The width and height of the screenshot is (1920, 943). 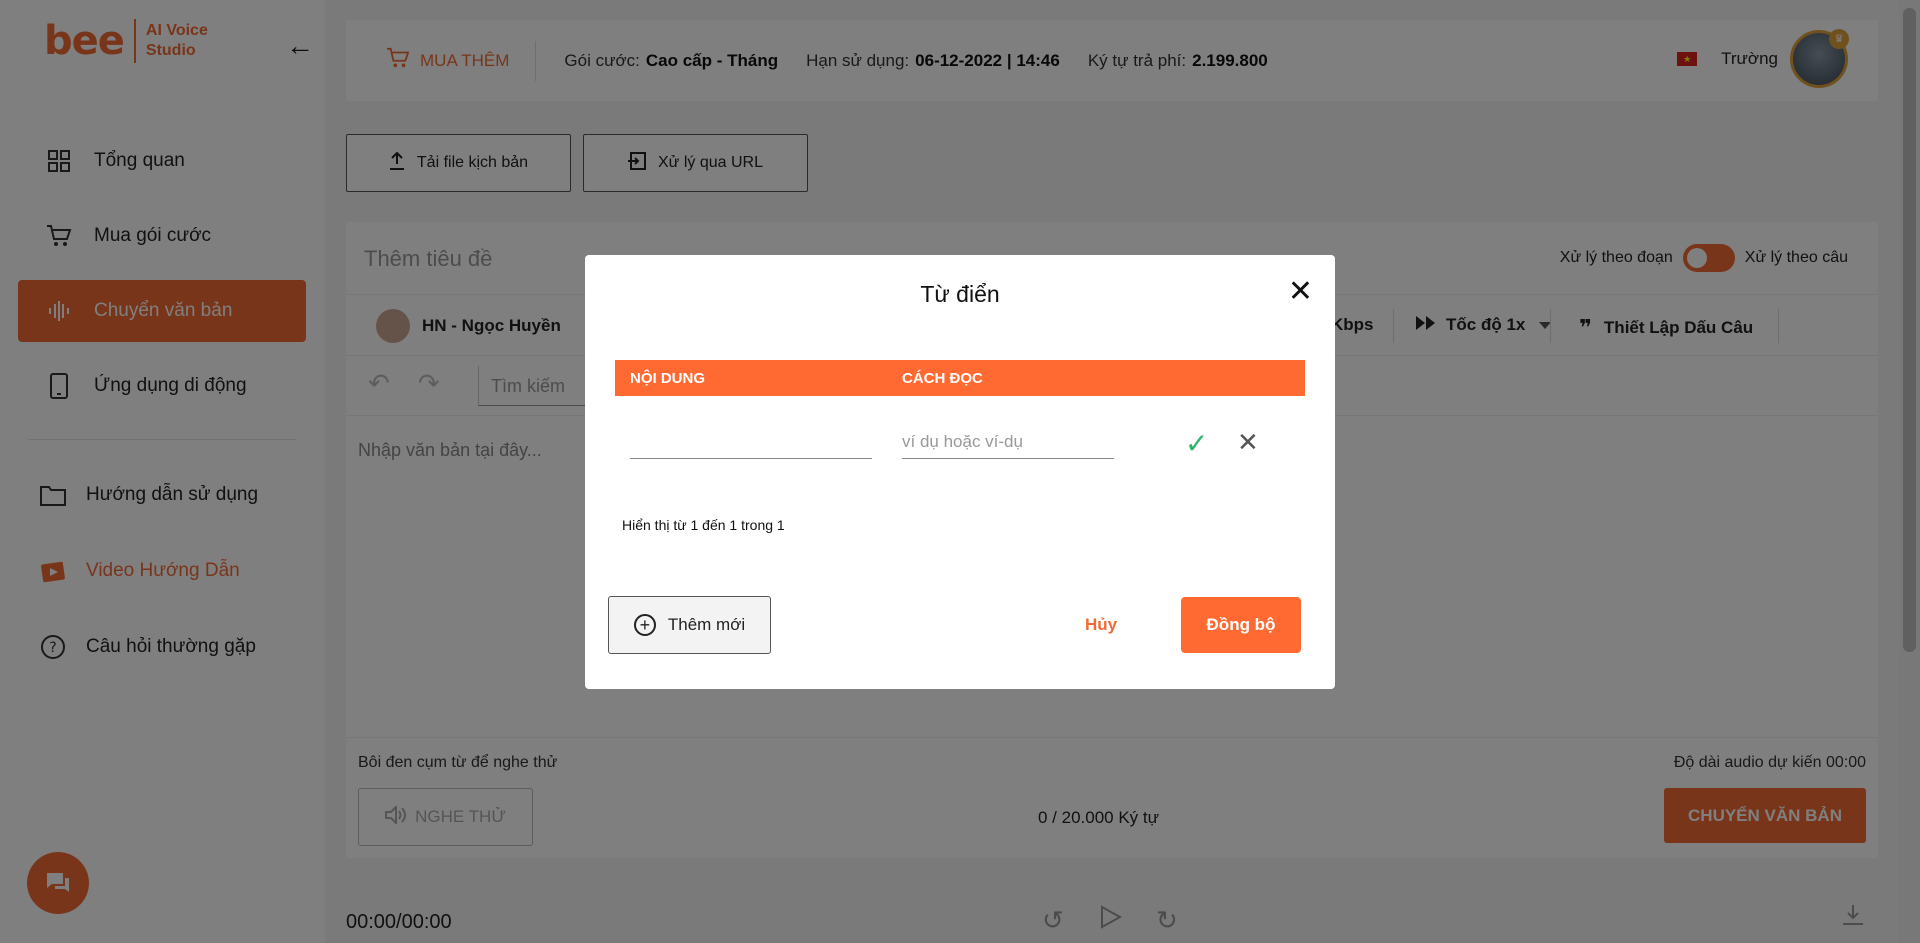 What do you see at coordinates (1196, 443) in the screenshot?
I see `check-icon: ✓` at bounding box center [1196, 443].